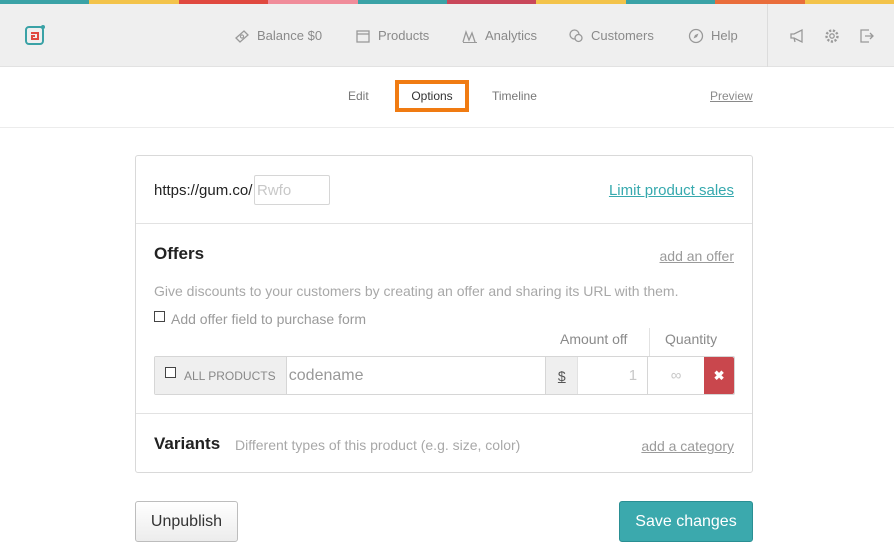  What do you see at coordinates (35, 35) in the screenshot?
I see `gumroad-logo-icon` at bounding box center [35, 35].